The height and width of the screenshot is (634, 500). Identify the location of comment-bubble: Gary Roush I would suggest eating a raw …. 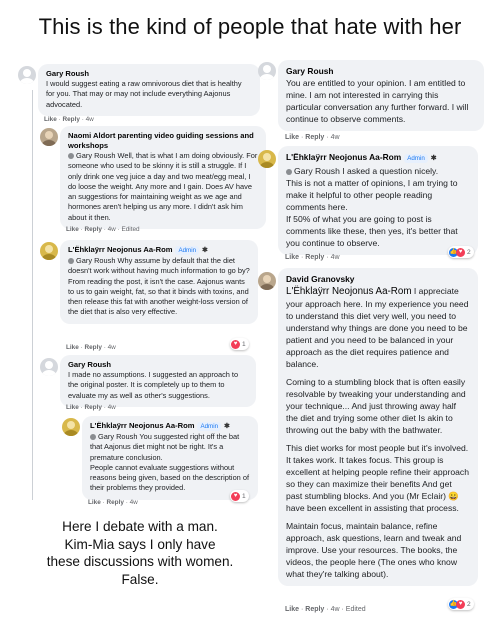
(149, 90).